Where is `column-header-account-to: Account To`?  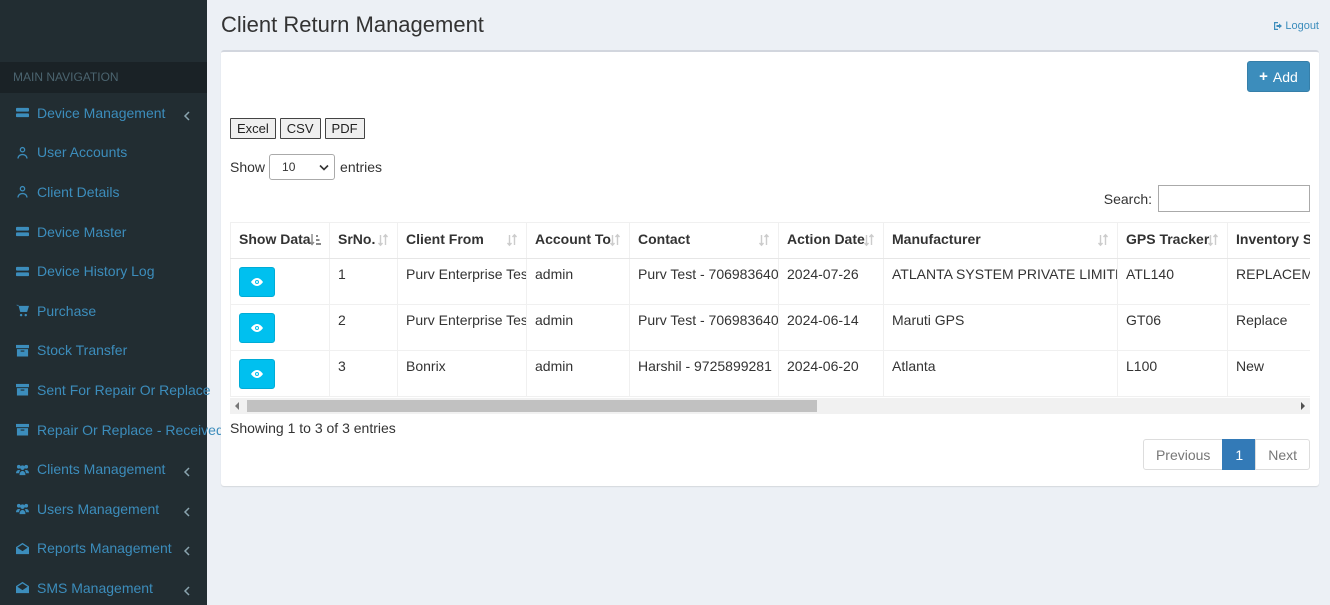 column-header-account-to: Account To is located at coordinates (578, 240).